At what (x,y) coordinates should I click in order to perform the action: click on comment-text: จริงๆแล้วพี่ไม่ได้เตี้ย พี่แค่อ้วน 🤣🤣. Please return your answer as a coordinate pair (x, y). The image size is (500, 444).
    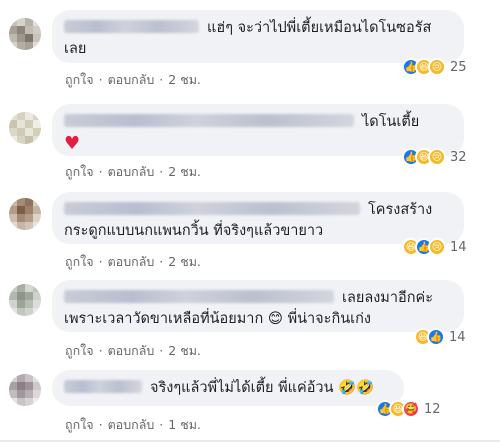
    Looking at the image, I should click on (262, 388).